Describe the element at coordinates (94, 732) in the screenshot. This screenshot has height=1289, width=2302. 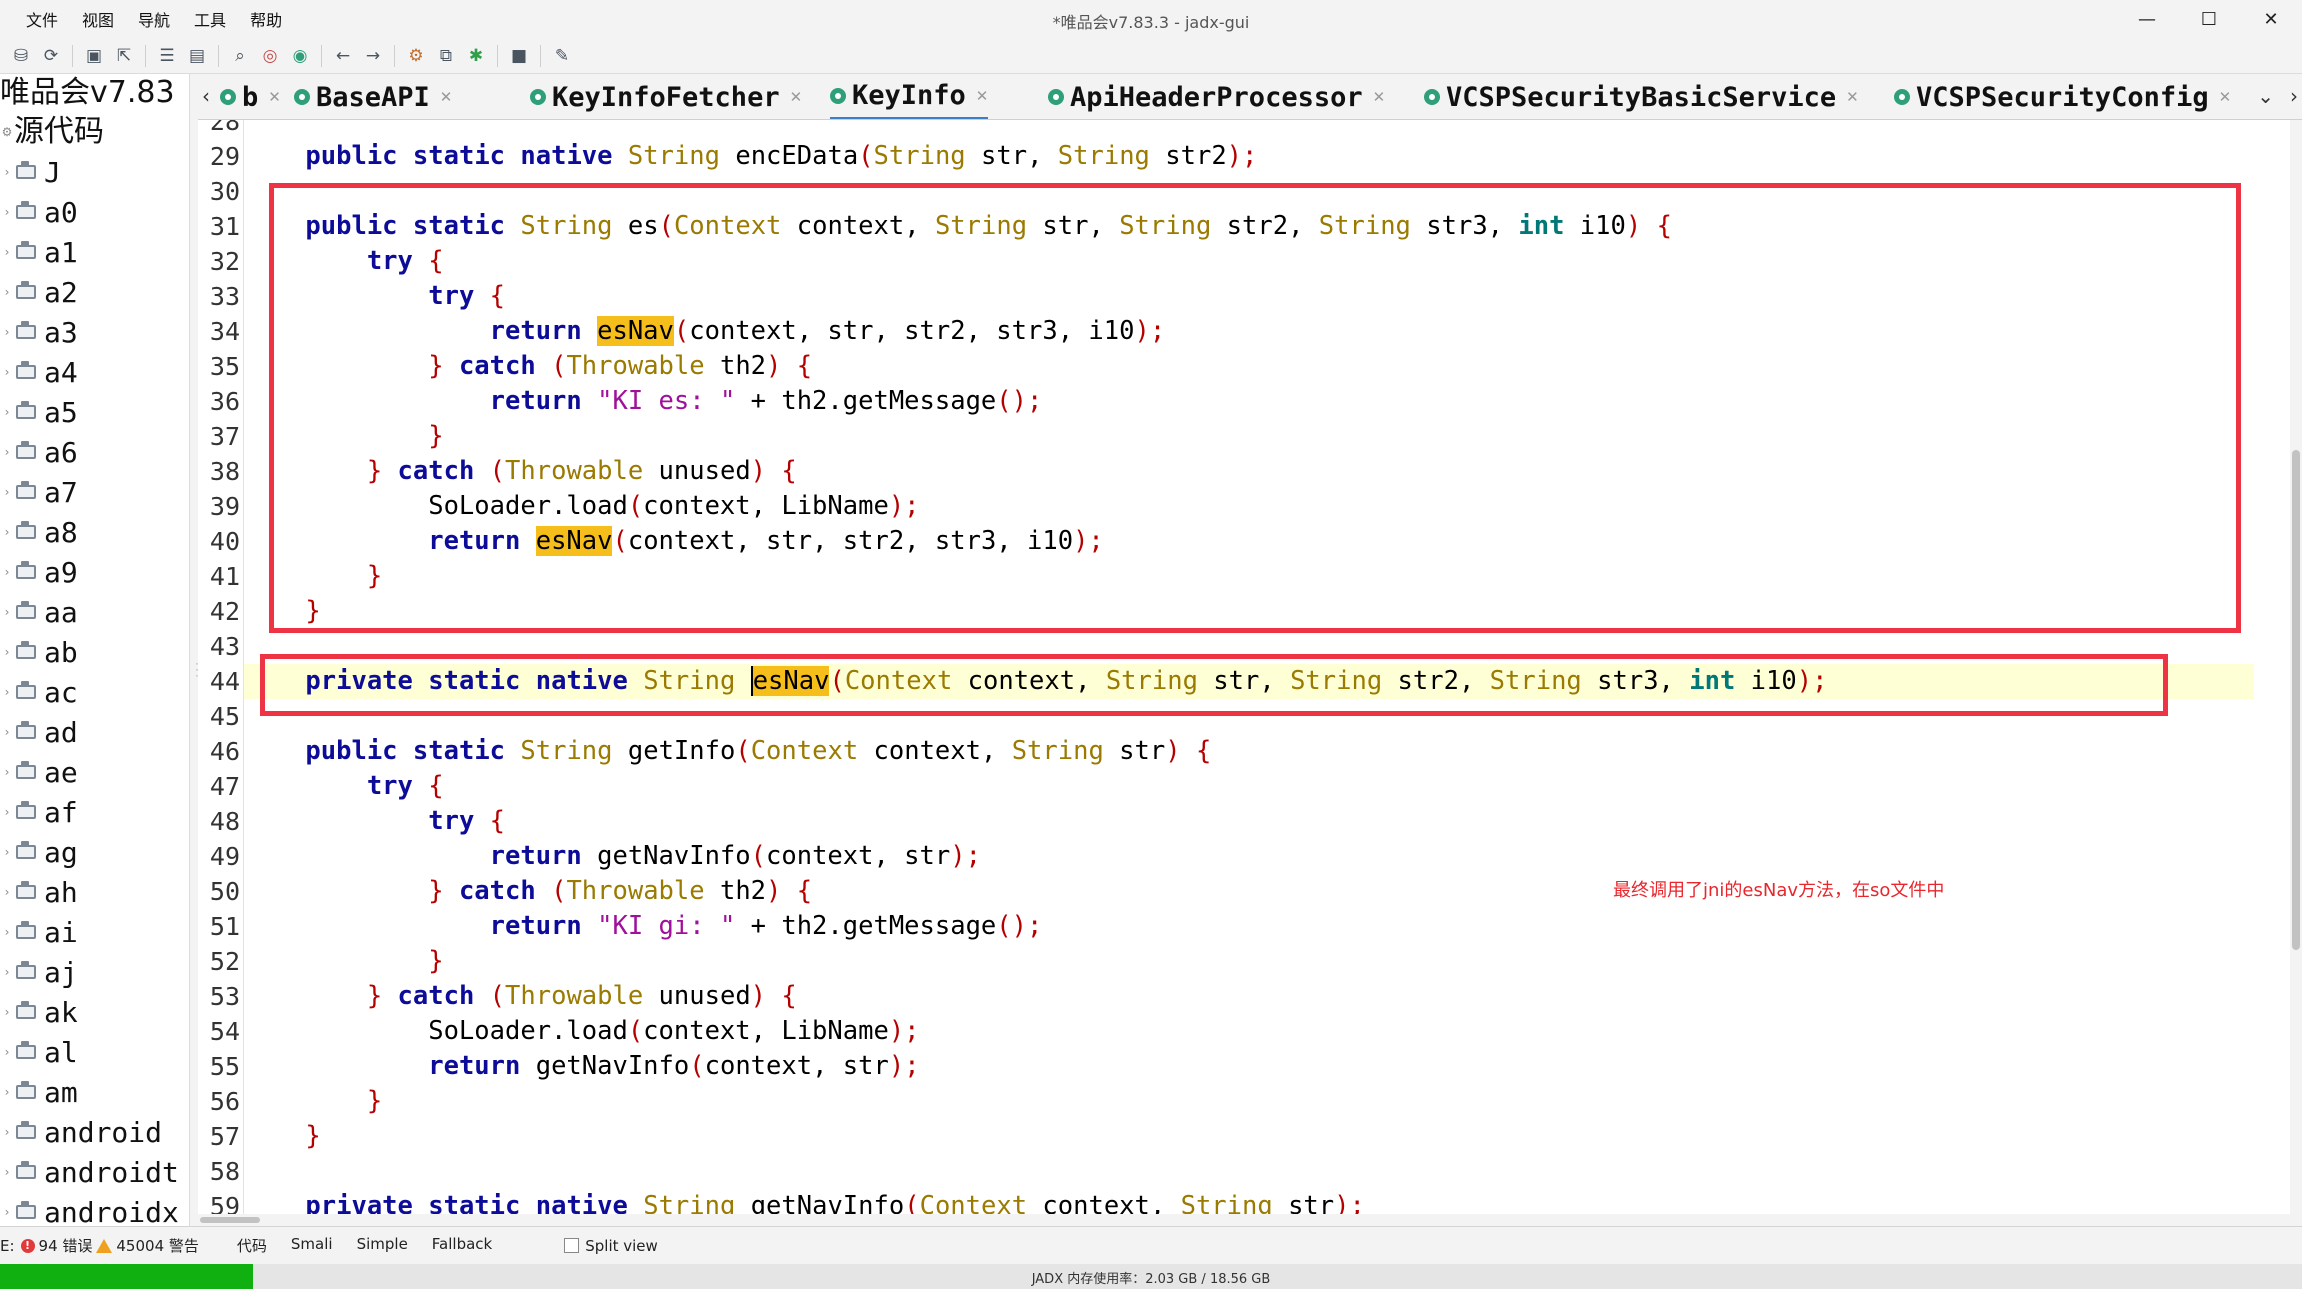
I see `tree-package-item: › ad` at that location.